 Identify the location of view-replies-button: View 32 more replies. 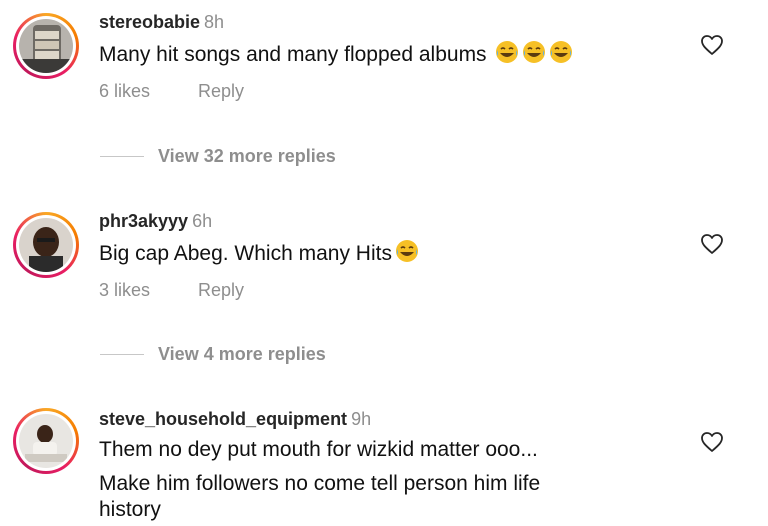
(247, 156).